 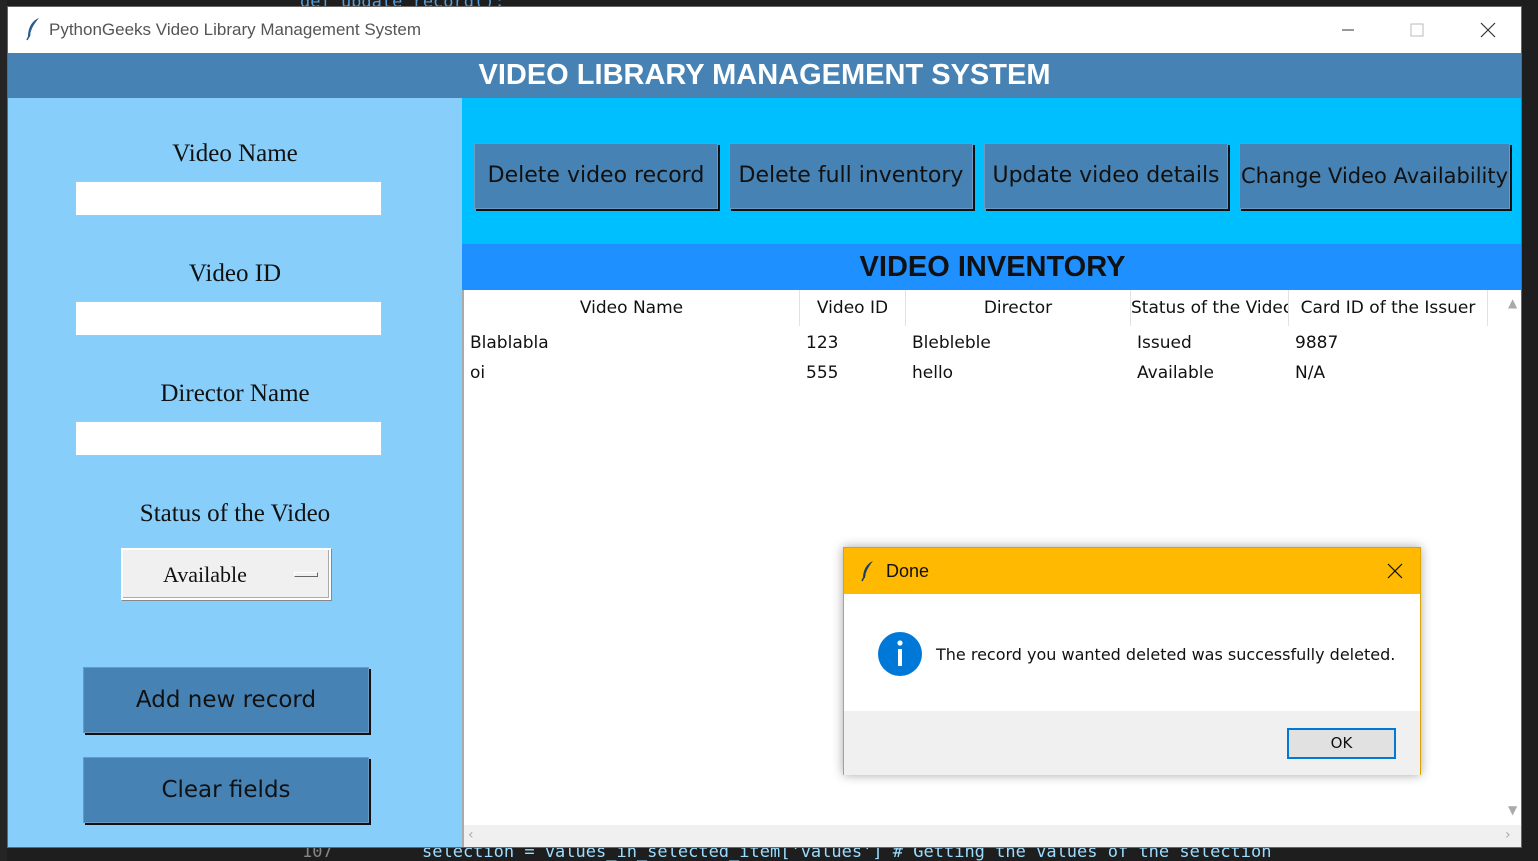 I want to click on add-record-button: Add new record, so click(x=226, y=700).